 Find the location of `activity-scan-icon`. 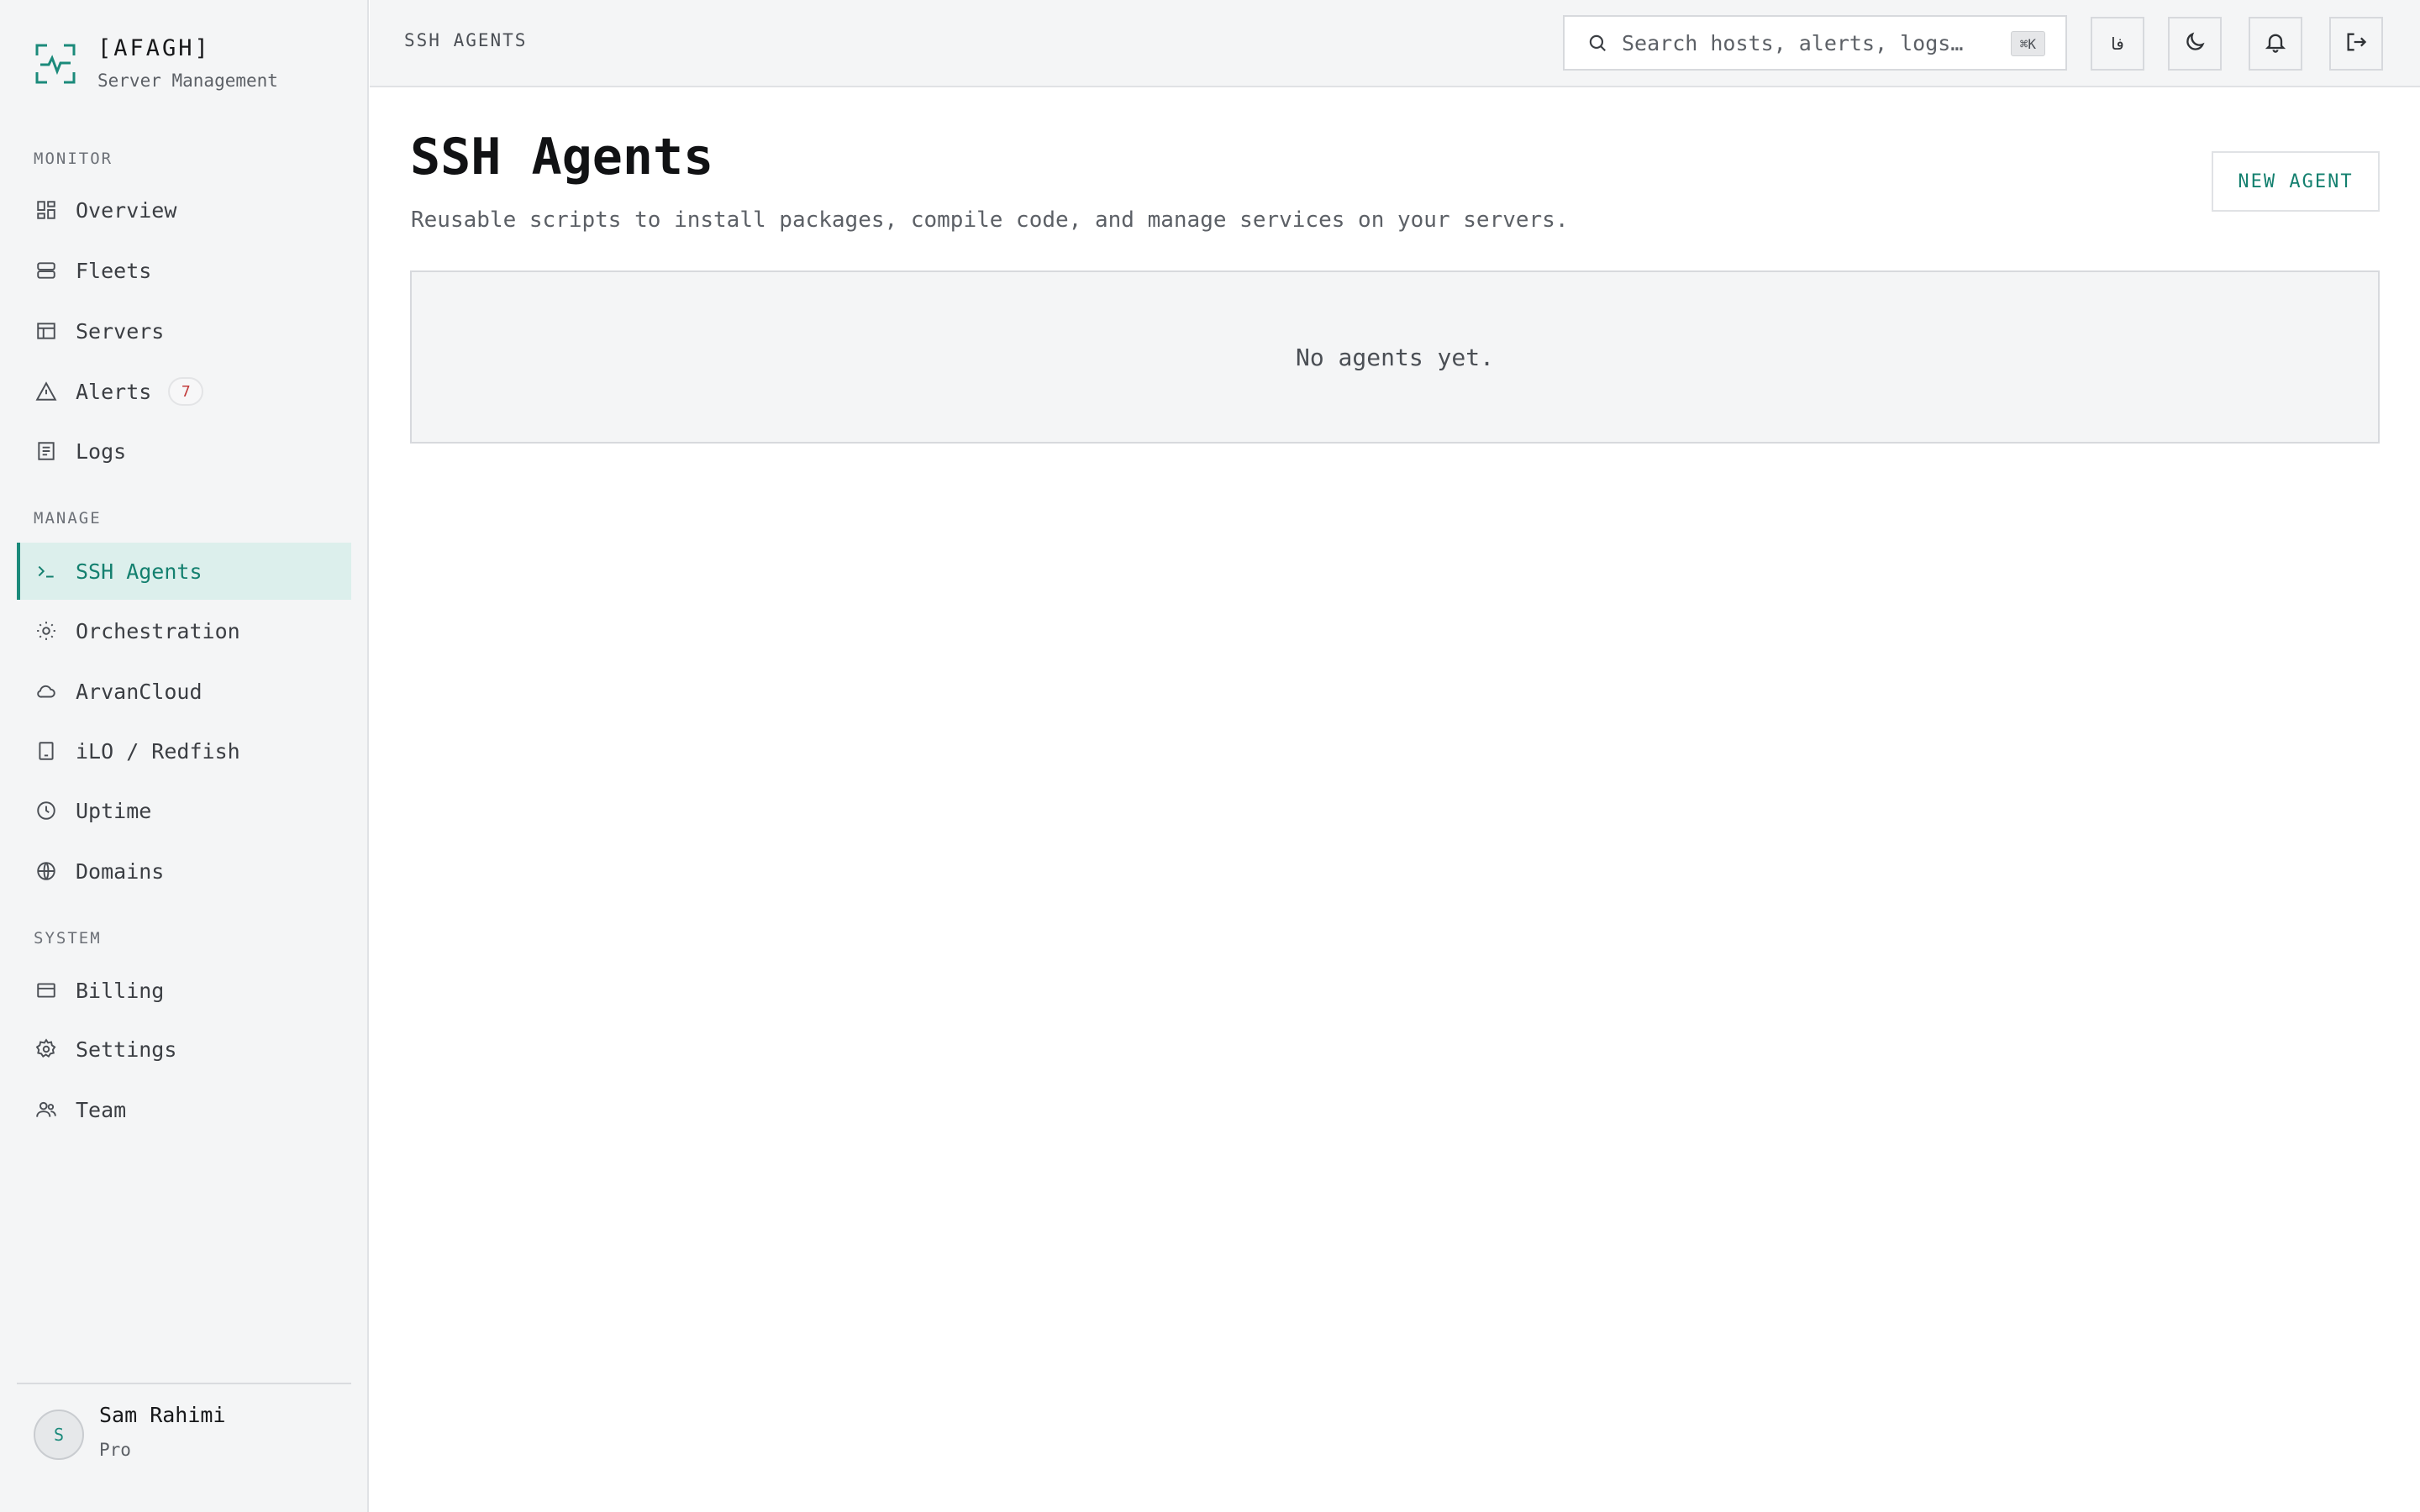

activity-scan-icon is located at coordinates (55, 64).